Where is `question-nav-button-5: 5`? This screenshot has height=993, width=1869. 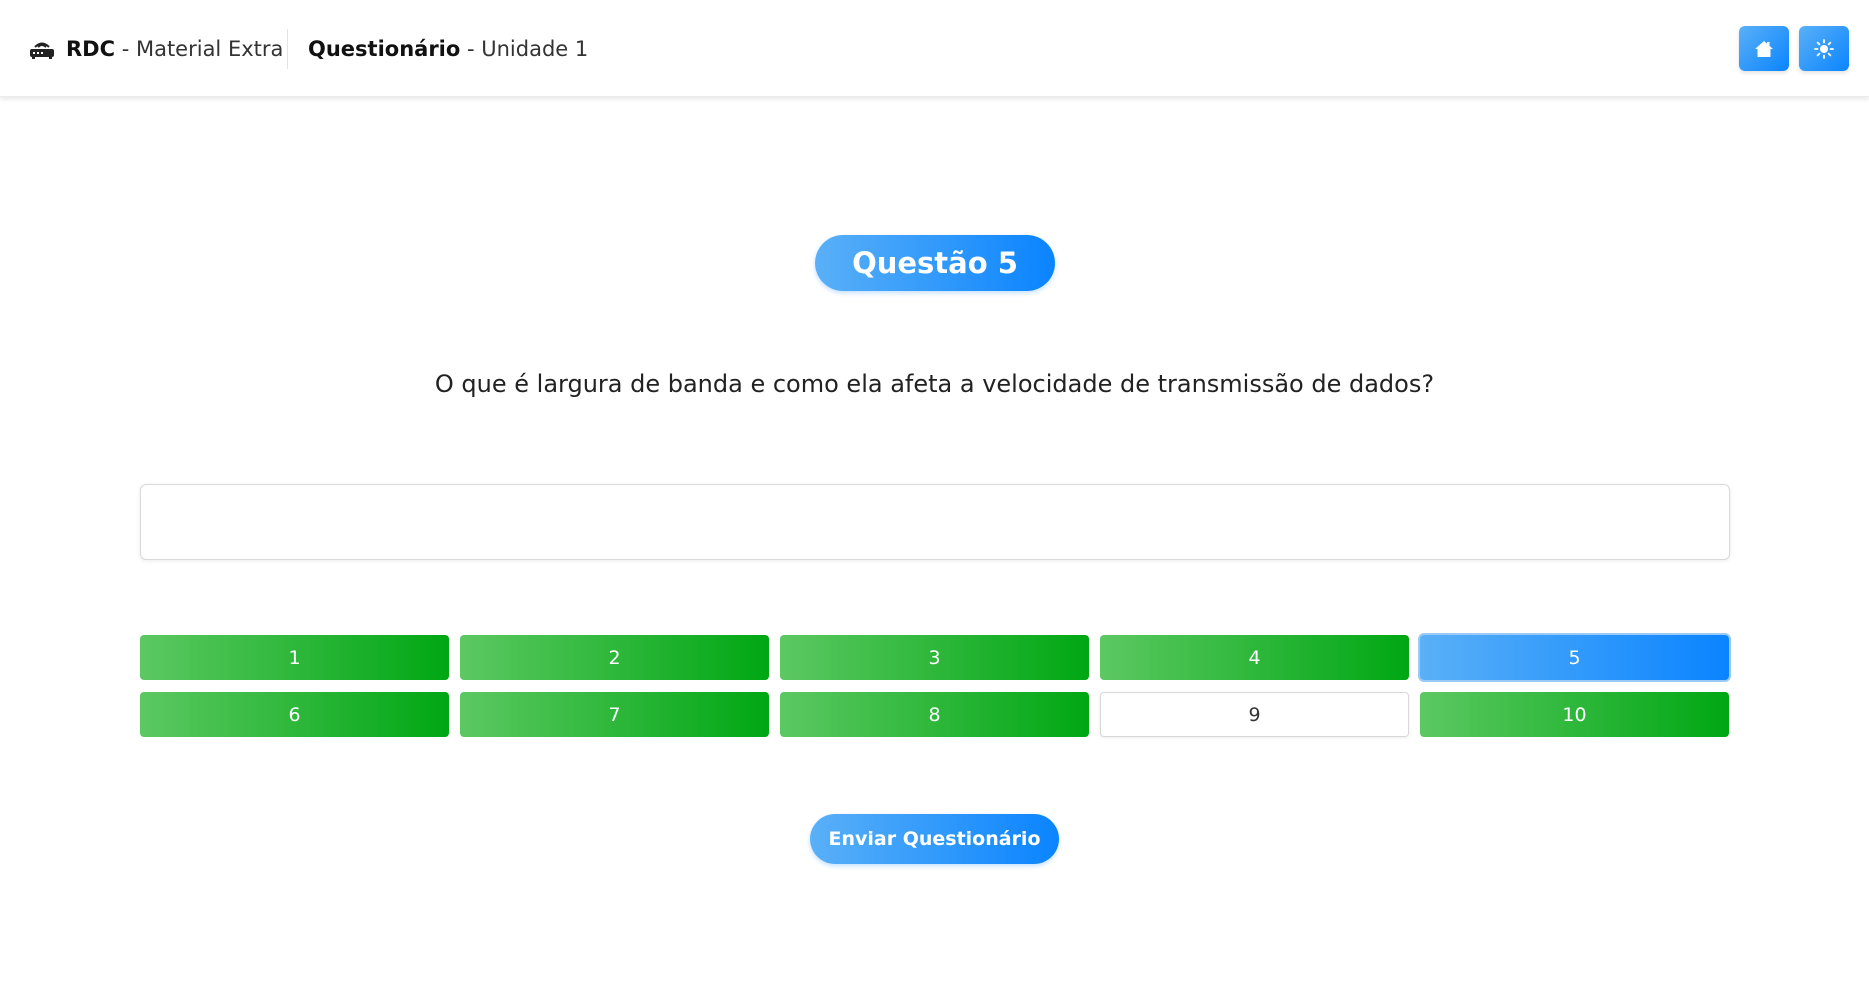
question-nav-button-5: 5 is located at coordinates (1574, 657).